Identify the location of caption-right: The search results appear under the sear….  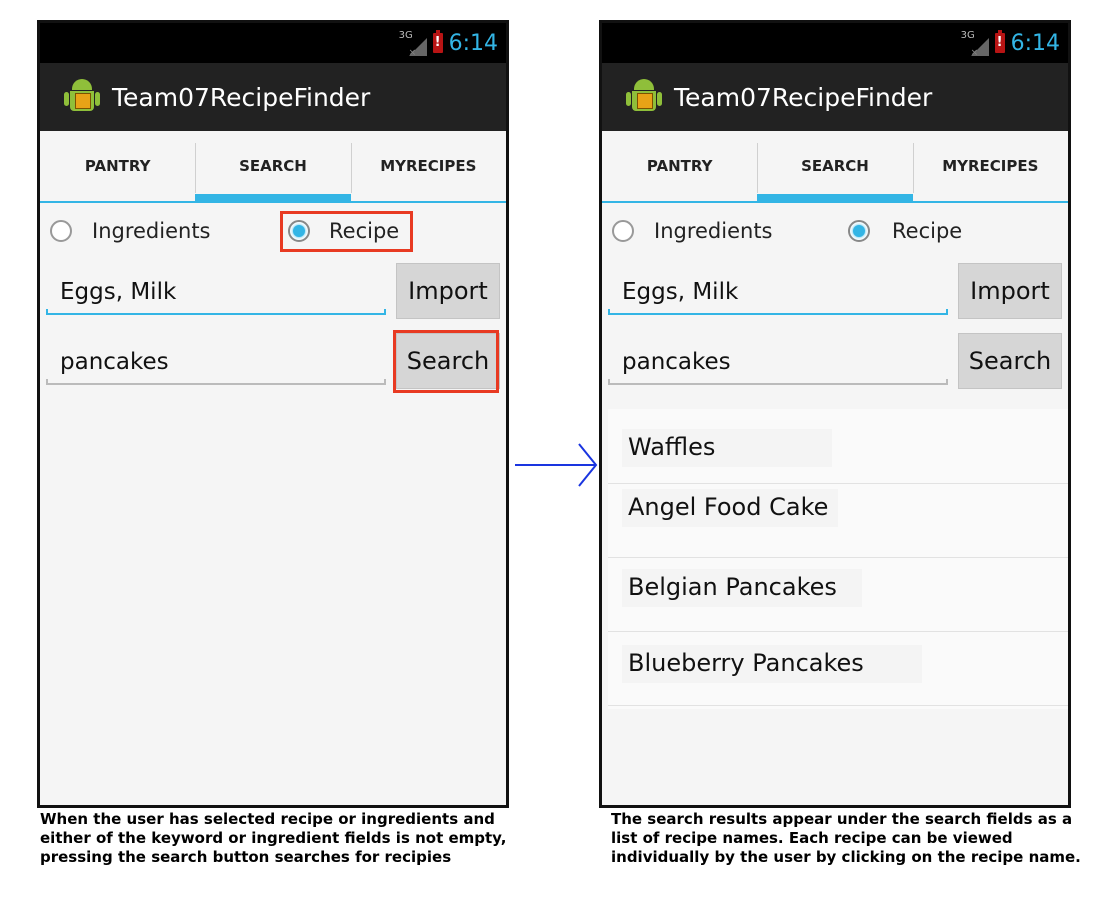
(846, 838).